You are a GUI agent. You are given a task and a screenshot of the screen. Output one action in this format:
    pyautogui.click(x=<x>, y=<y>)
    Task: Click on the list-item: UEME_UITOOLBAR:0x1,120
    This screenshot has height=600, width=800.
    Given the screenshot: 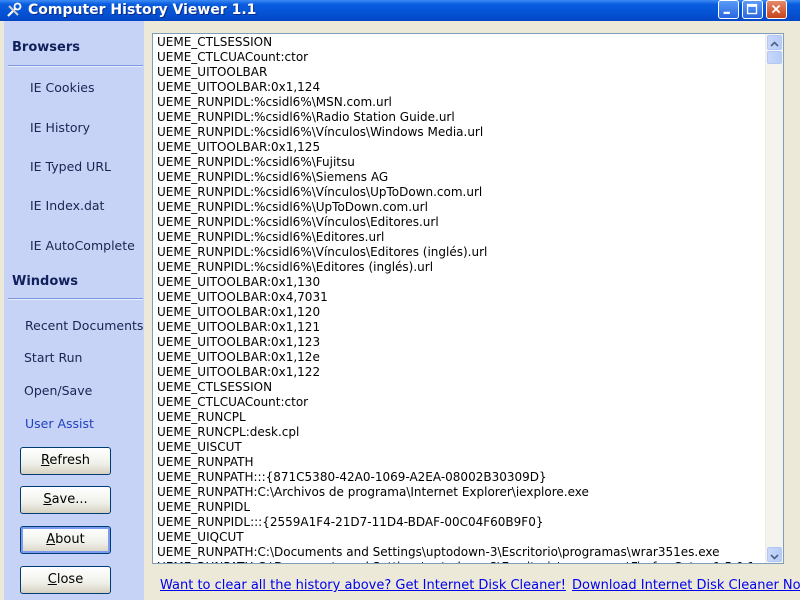 What is the action you would take?
    pyautogui.click(x=459, y=312)
    